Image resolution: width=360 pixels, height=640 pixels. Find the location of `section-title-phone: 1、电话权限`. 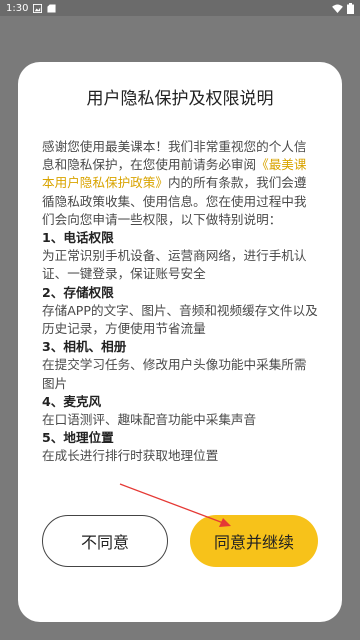

section-title-phone: 1、电话权限 is located at coordinates (78, 238).